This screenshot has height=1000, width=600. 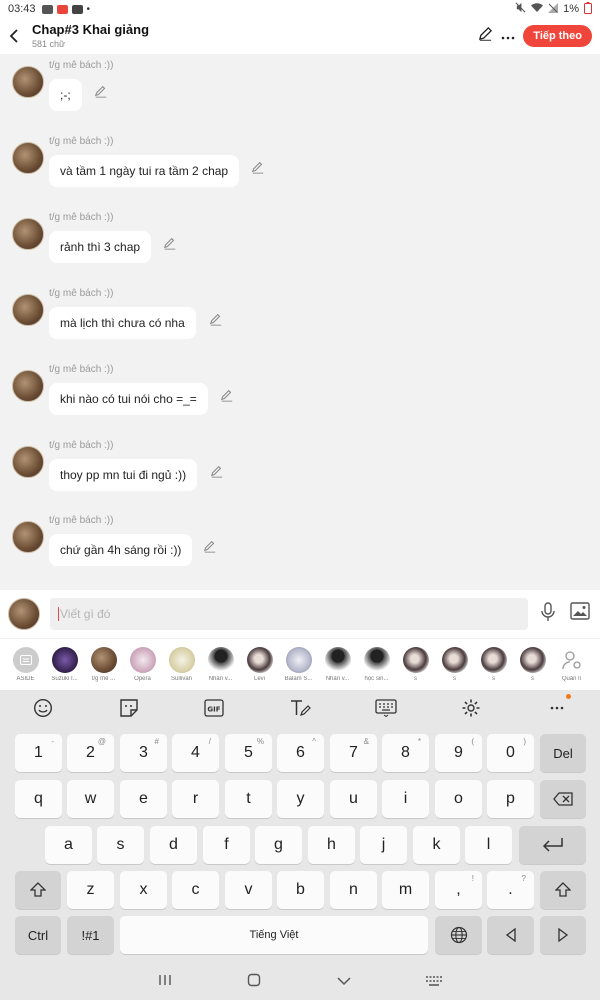 I want to click on keyboard-more-button, so click(x=558, y=707).